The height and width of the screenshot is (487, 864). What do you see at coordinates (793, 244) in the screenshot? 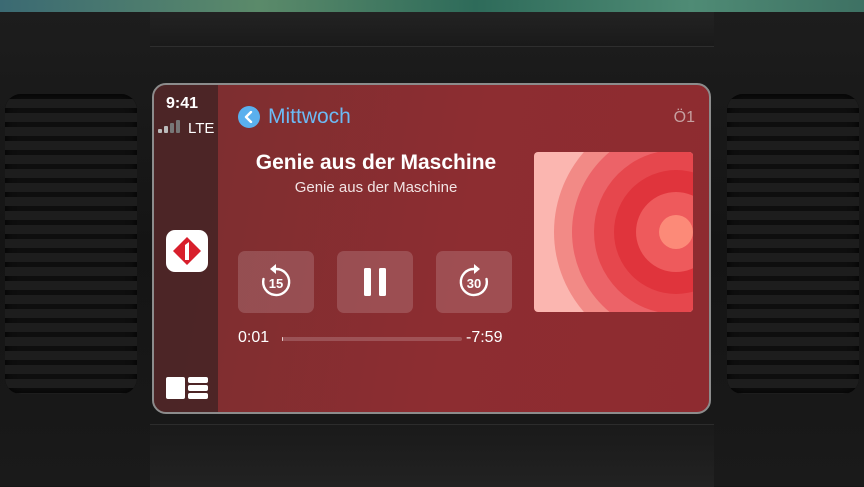
I see `air-vent-right` at bounding box center [793, 244].